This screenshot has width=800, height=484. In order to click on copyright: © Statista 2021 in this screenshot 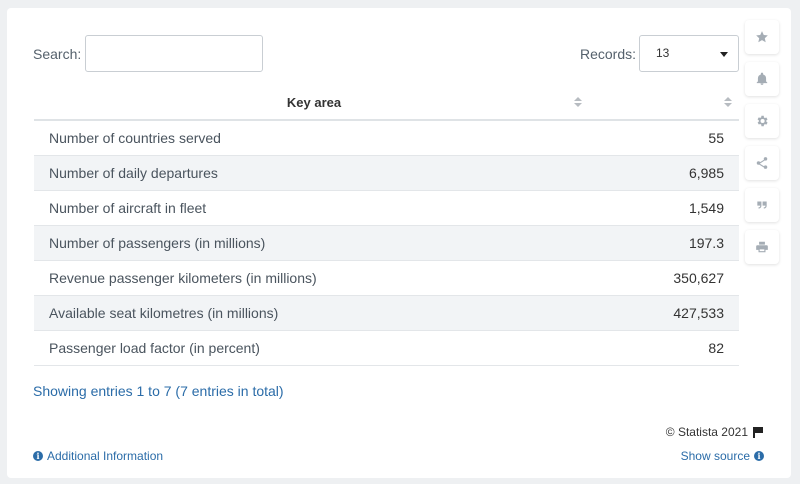, I will do `click(714, 432)`.